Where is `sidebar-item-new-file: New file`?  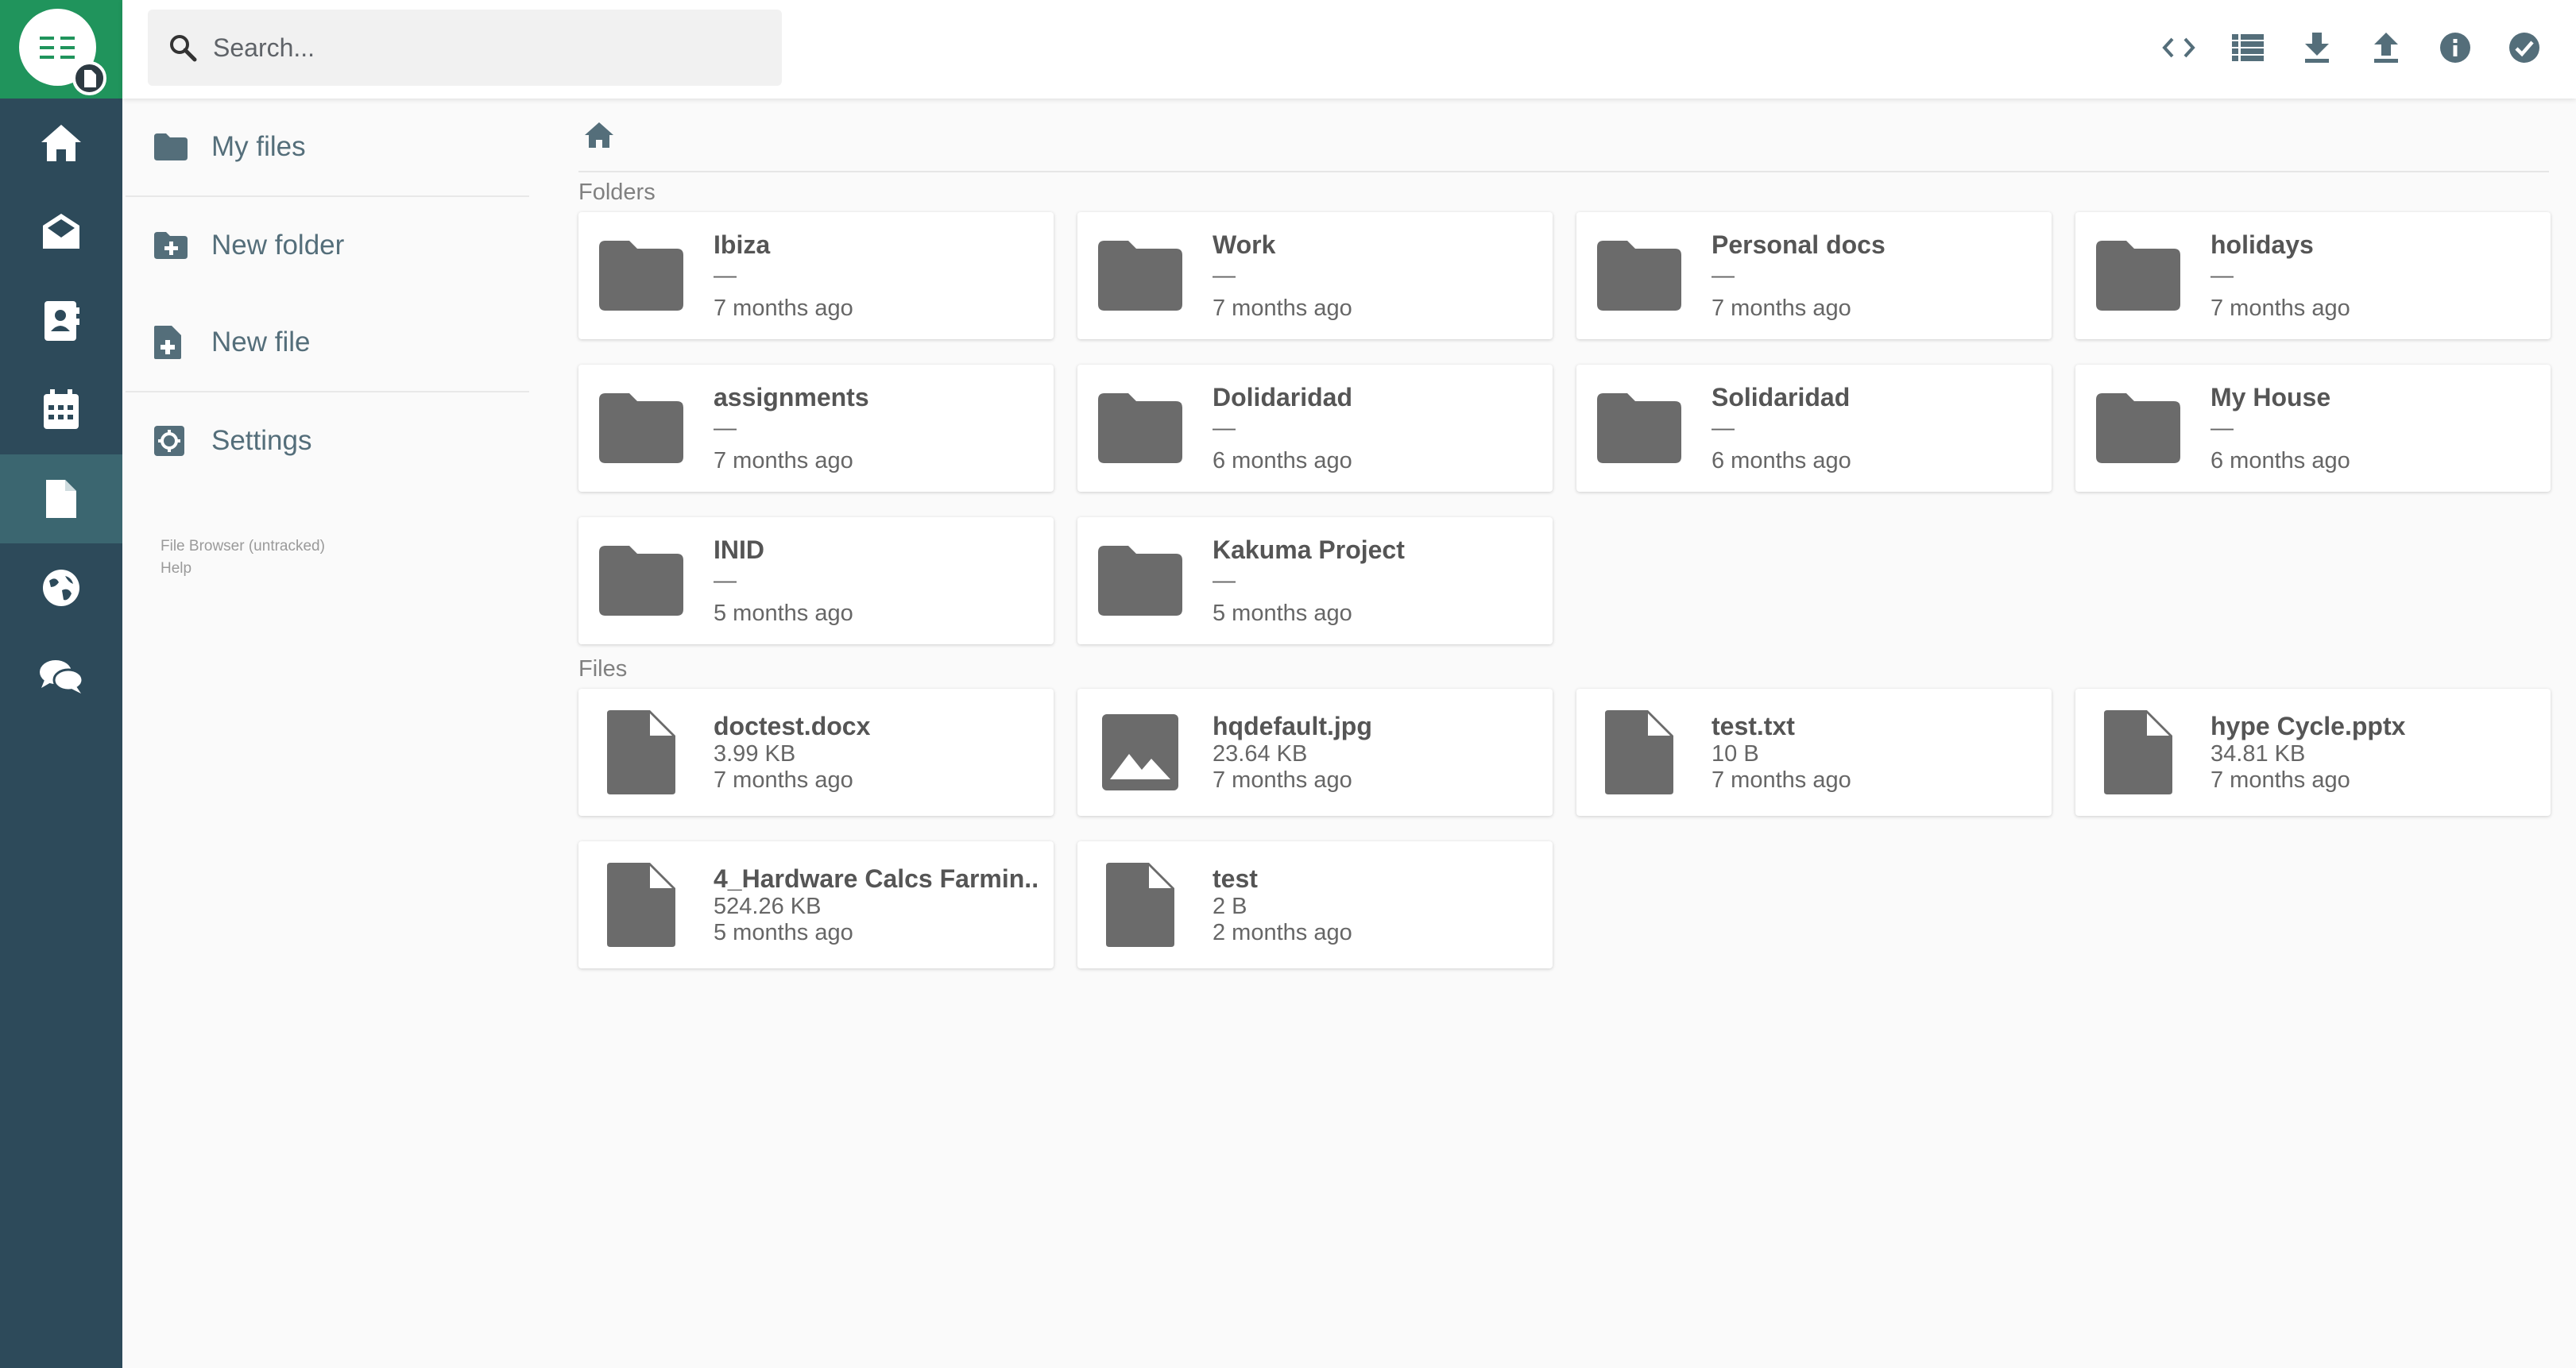 sidebar-item-new-file: New file is located at coordinates (325, 342).